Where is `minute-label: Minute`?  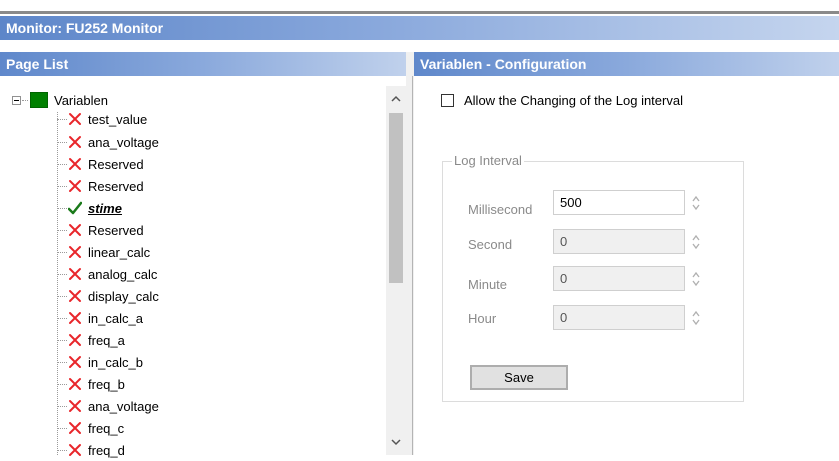 minute-label: Minute is located at coordinates (488, 284).